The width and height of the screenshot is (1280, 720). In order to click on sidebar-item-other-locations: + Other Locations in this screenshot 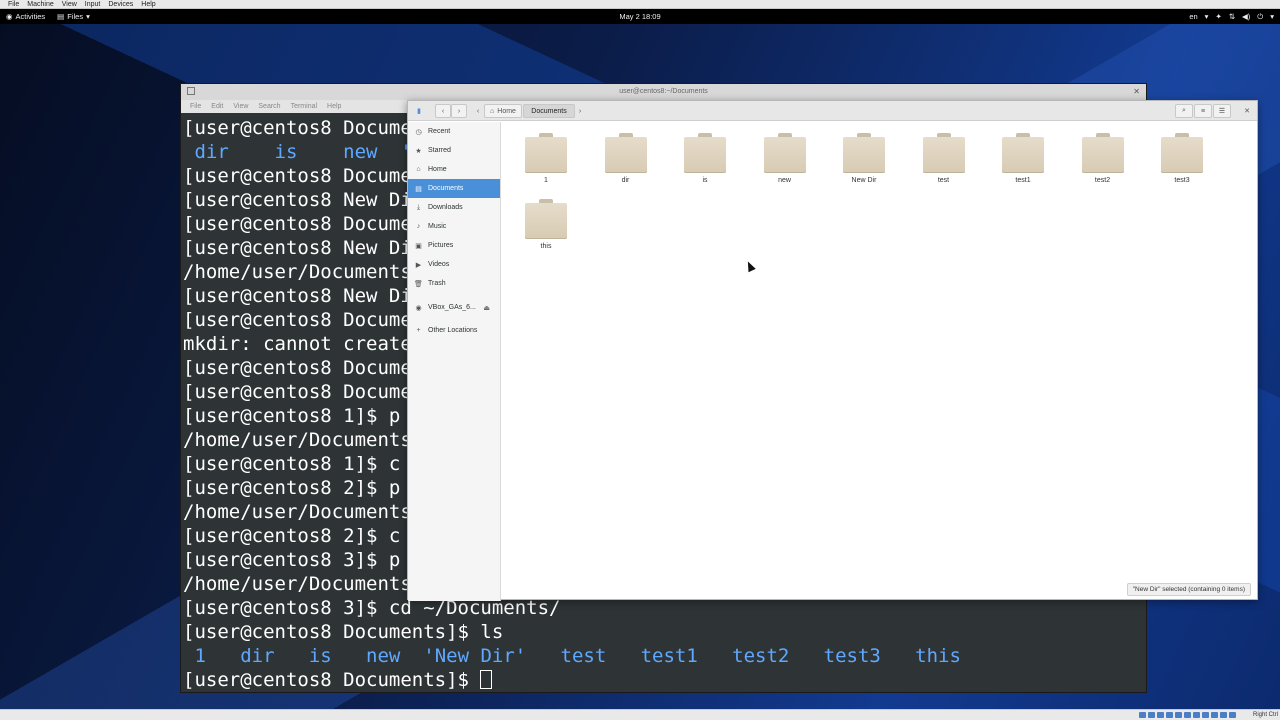, I will do `click(454, 330)`.